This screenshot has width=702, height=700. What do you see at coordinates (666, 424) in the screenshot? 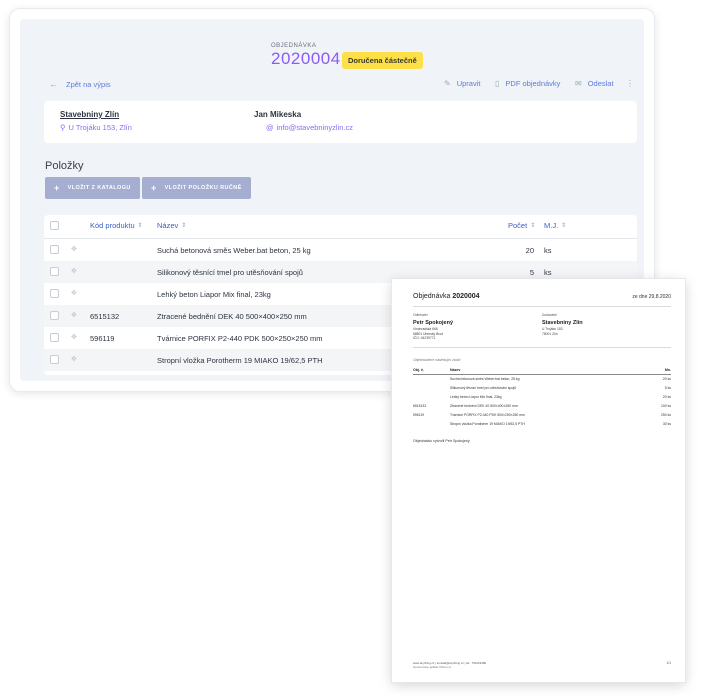
I see `doc-row-qty: 30 ks` at bounding box center [666, 424].